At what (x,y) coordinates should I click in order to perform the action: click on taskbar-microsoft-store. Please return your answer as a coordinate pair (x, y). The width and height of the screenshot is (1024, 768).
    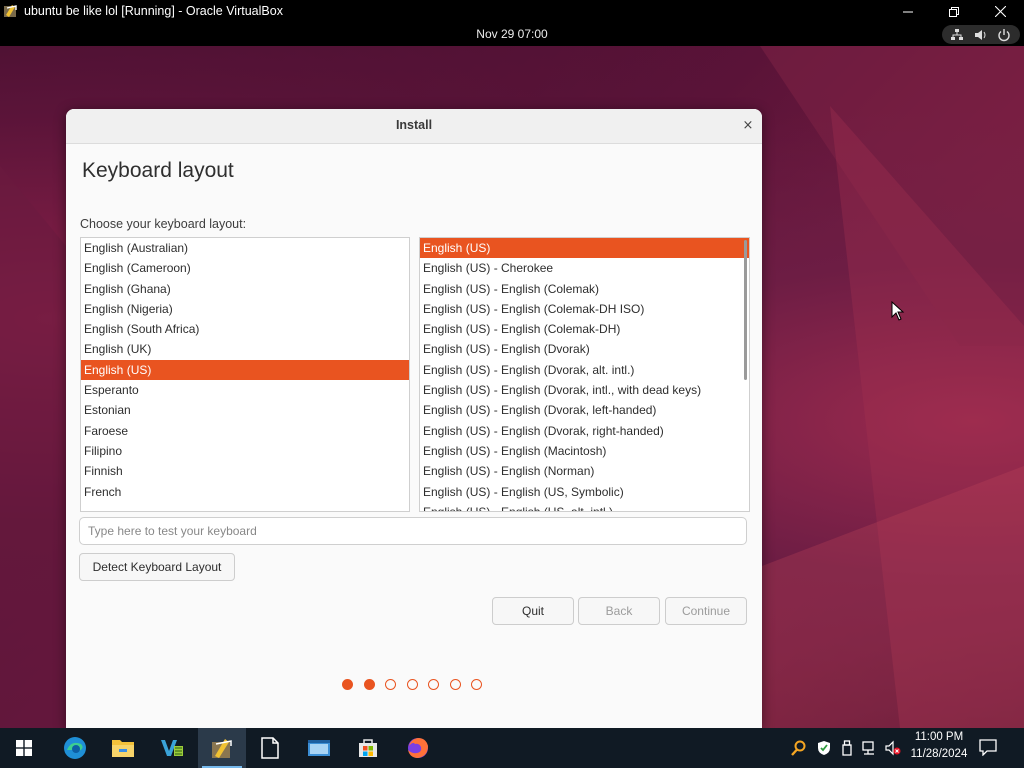
    Looking at the image, I should click on (368, 748).